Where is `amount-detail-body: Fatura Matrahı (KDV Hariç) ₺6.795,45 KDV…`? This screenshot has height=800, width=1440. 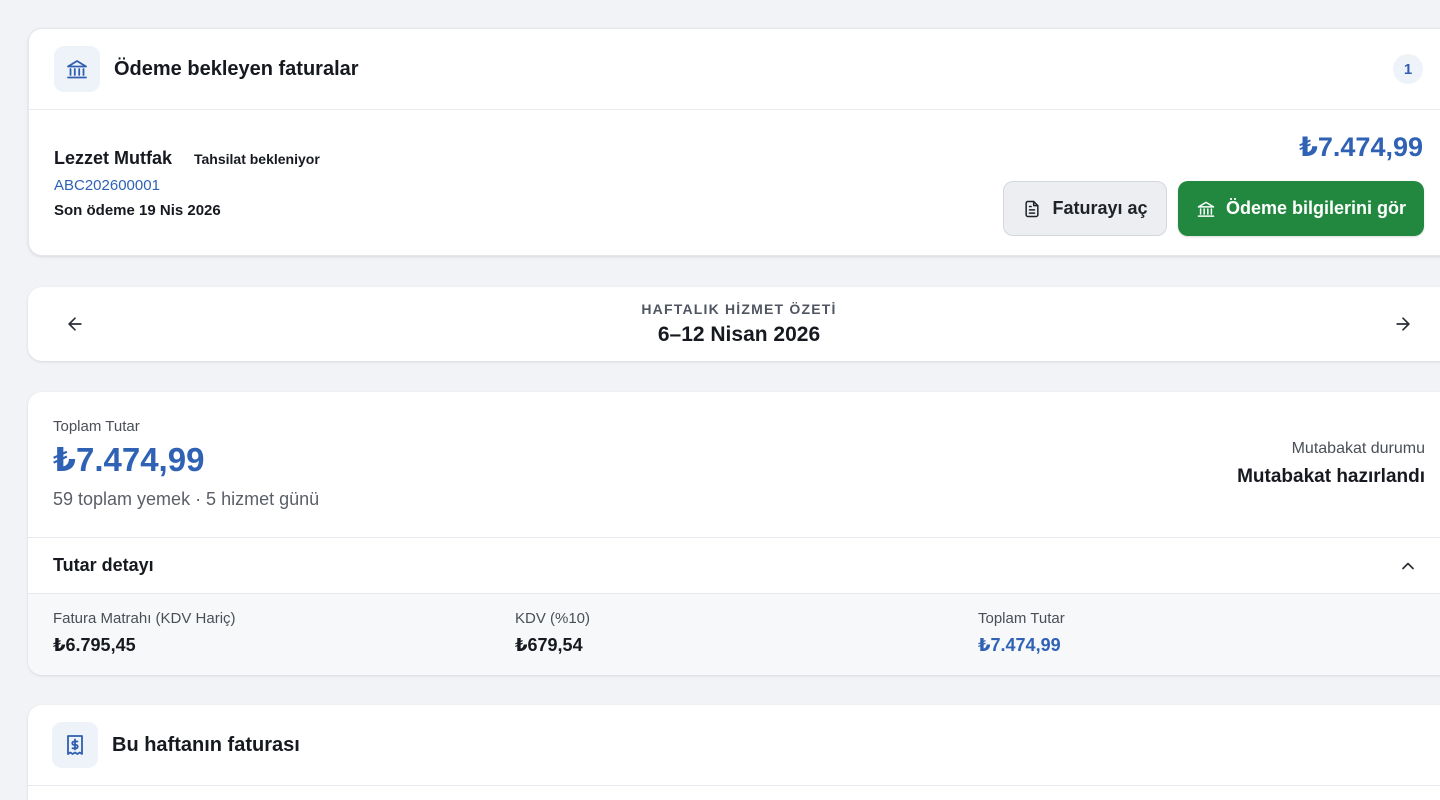
amount-detail-body: Fatura Matrahı (KDV Hariç) ₺6.795,45 KDV… is located at coordinates (734, 634).